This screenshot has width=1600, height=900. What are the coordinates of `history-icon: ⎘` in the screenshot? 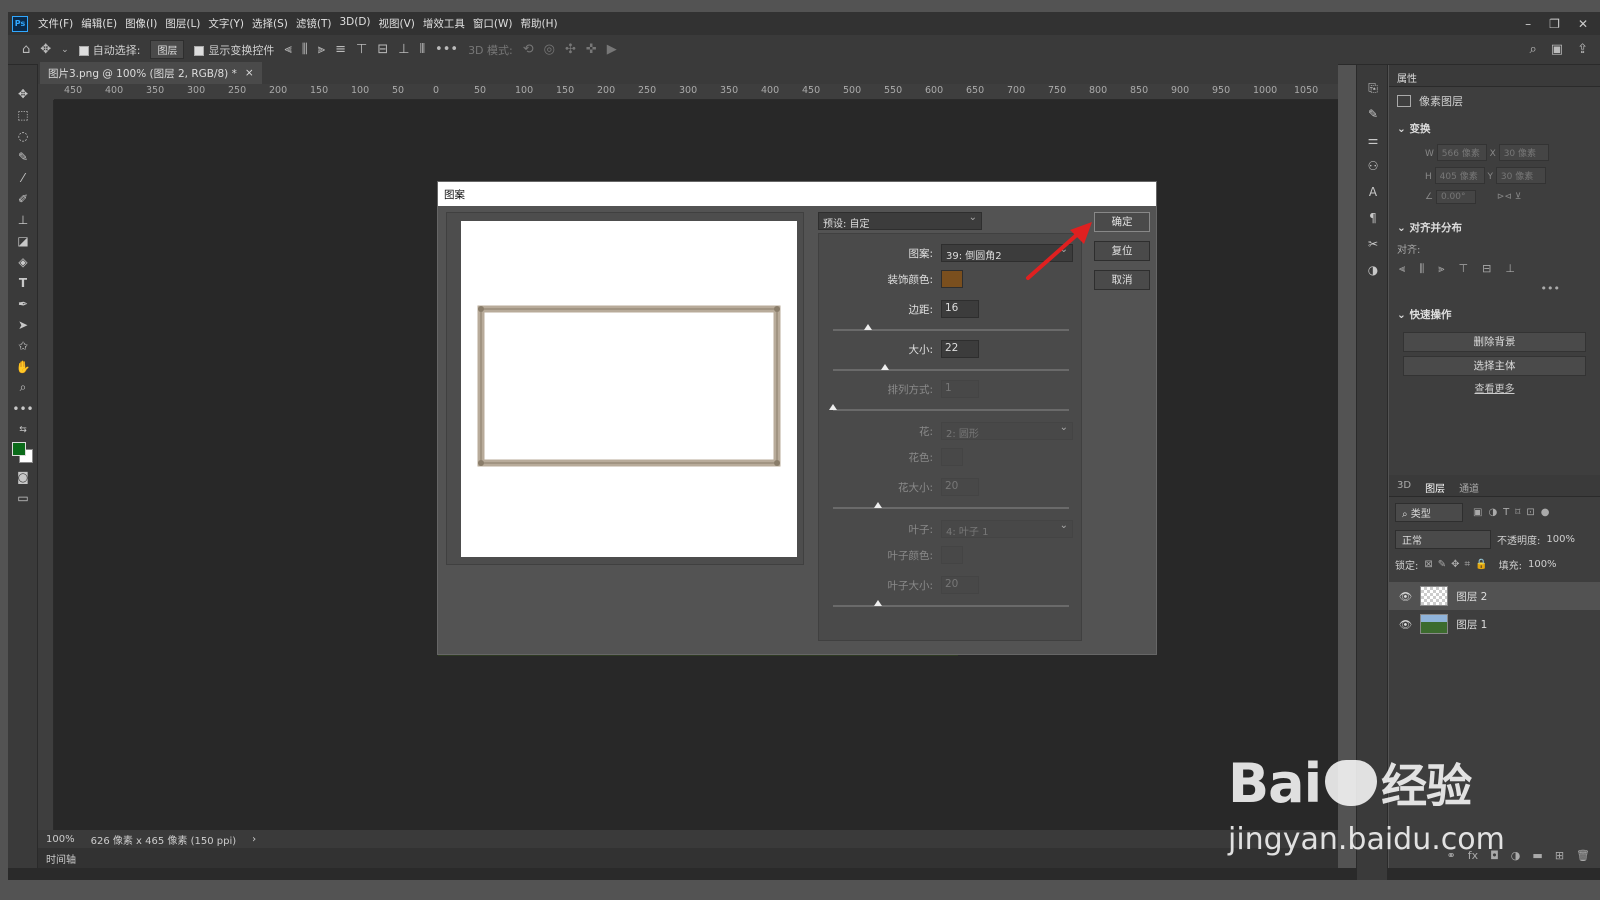 It's located at (1373, 88).